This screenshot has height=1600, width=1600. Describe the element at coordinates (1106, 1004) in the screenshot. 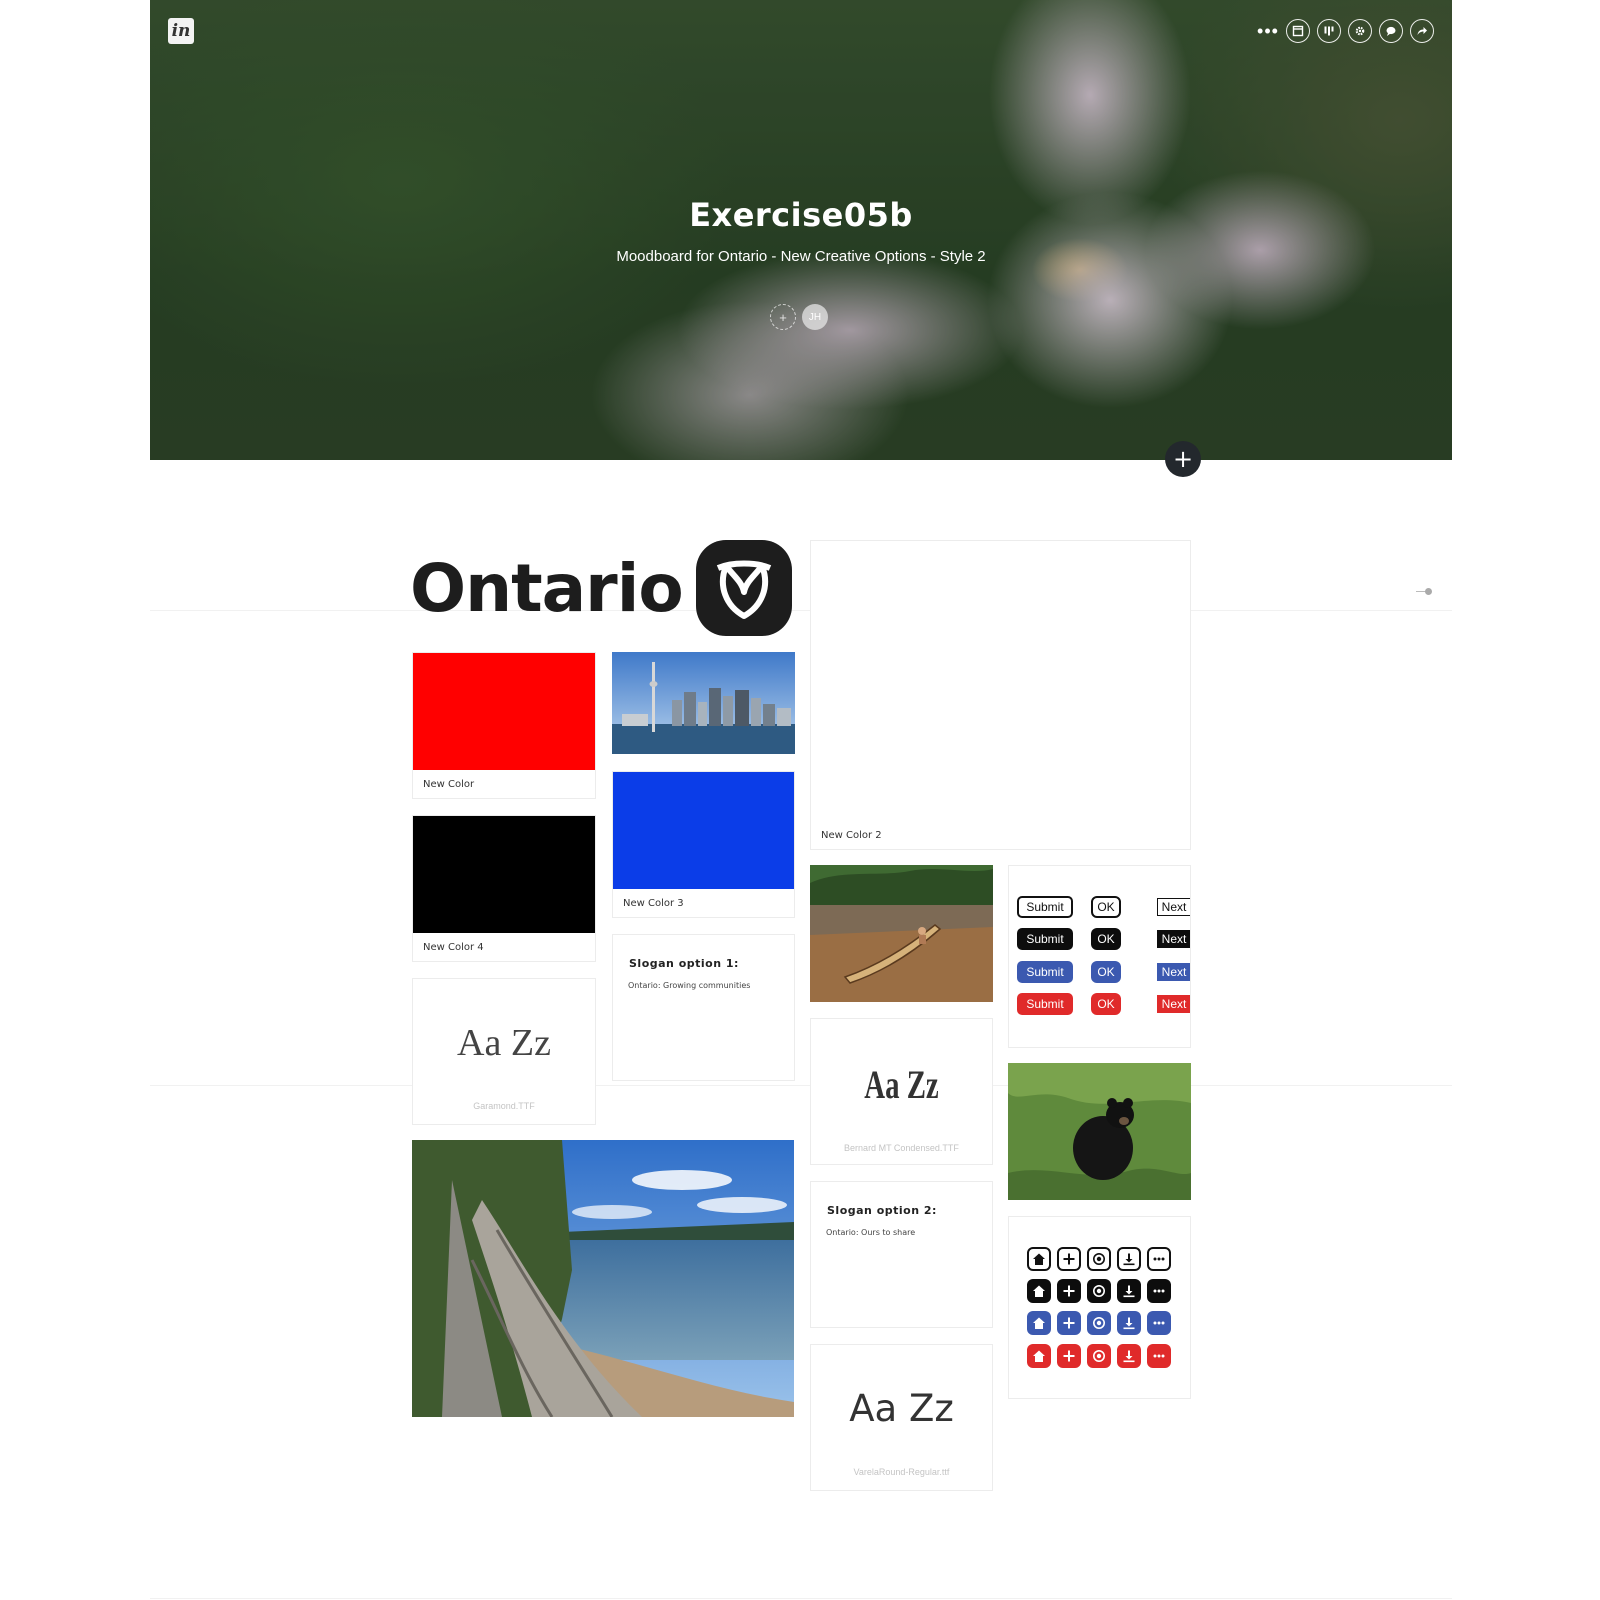

I see `ok-button-red: OK` at that location.